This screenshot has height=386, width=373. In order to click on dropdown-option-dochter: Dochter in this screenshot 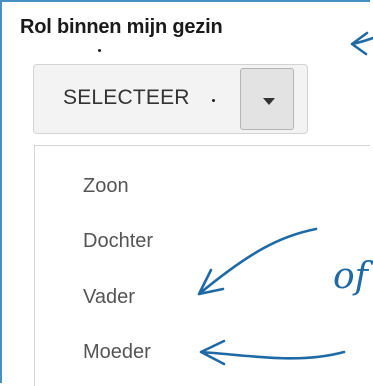, I will do `click(118, 241)`.